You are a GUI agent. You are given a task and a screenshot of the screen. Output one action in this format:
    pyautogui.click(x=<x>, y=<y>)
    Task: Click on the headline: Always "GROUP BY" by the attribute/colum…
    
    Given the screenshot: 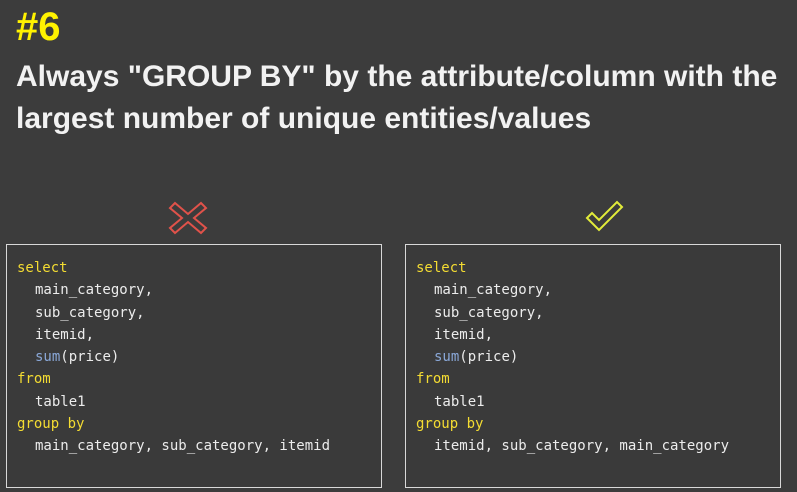 What is the action you would take?
    pyautogui.click(x=397, y=97)
    